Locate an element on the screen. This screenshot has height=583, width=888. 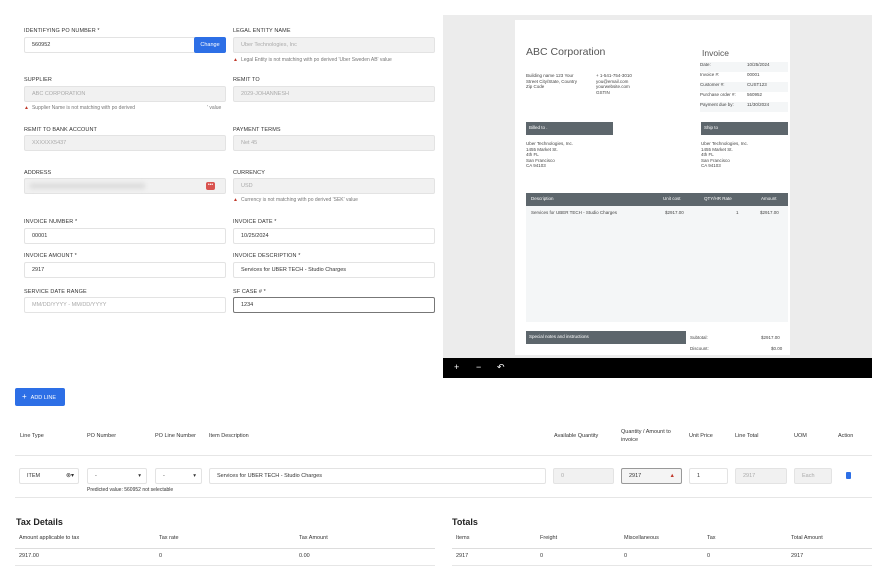
more-icon: ••• is located at coordinates (210, 186).